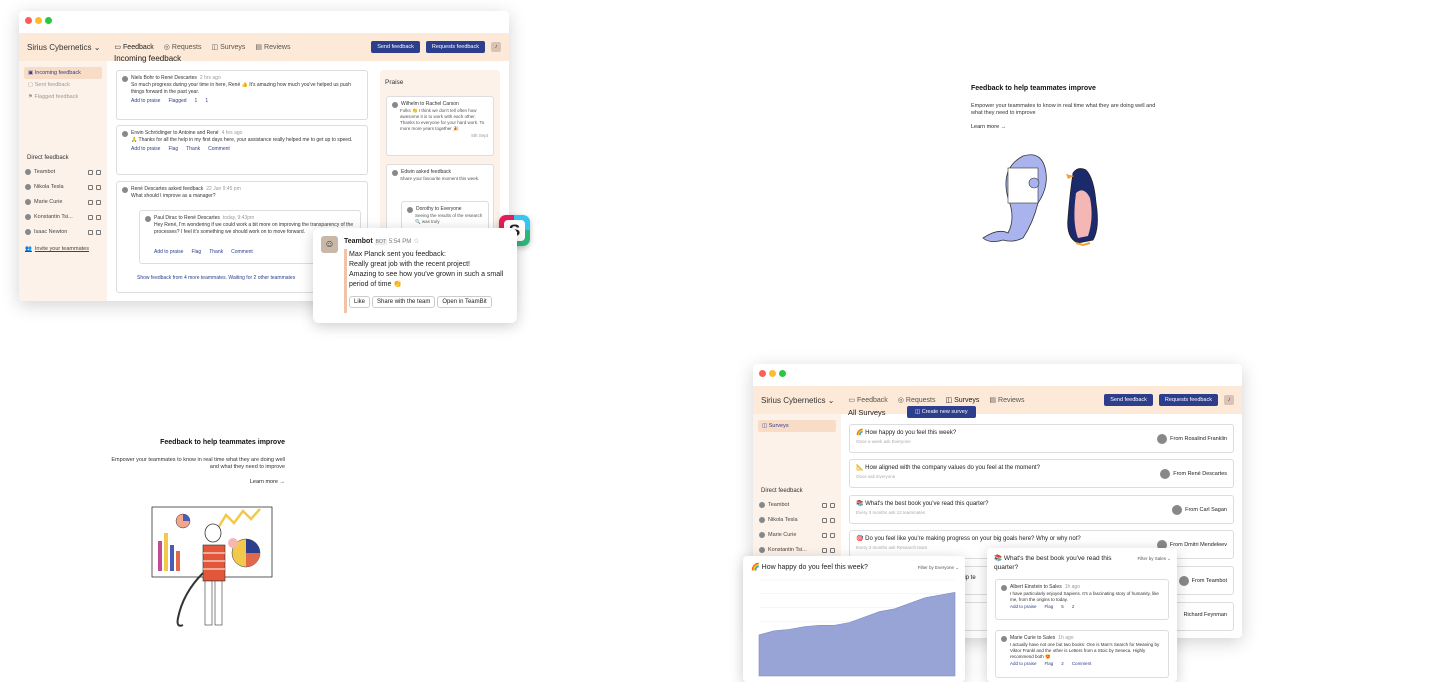  Describe the element at coordinates (63, 97) in the screenshot. I see `sidebar-item-flagged: ⚑ Flagged feedback` at that location.